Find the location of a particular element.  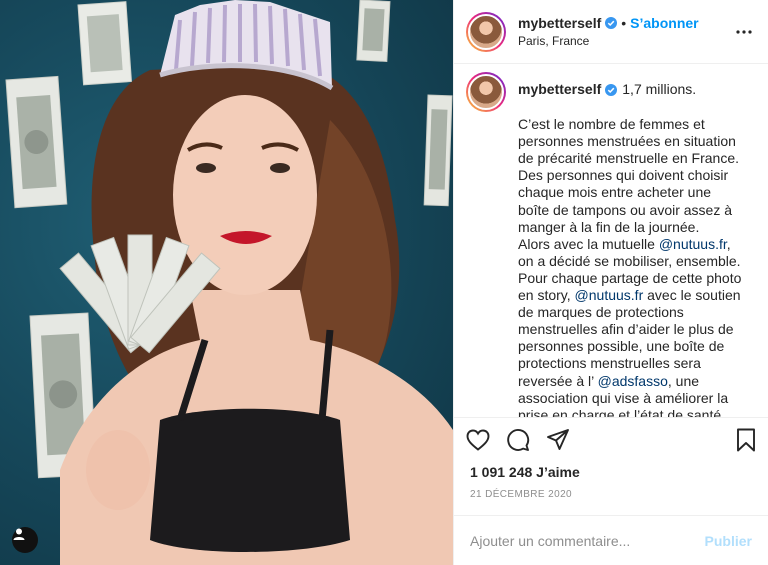

like-count: 1 091 248 J’aime is located at coordinates (611, 472).